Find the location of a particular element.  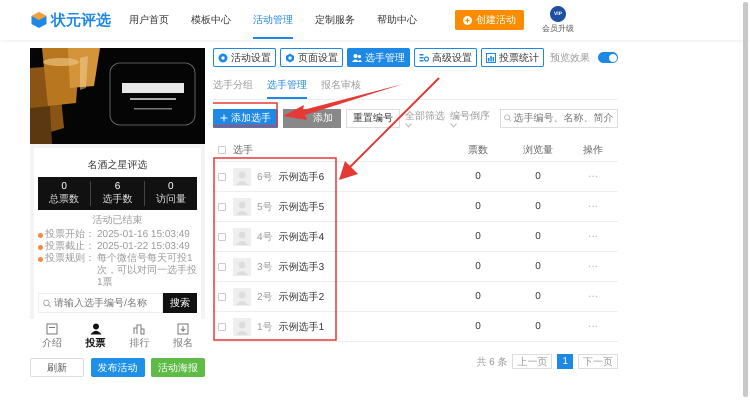

reset-number-button: 重置编号 is located at coordinates (373, 118).